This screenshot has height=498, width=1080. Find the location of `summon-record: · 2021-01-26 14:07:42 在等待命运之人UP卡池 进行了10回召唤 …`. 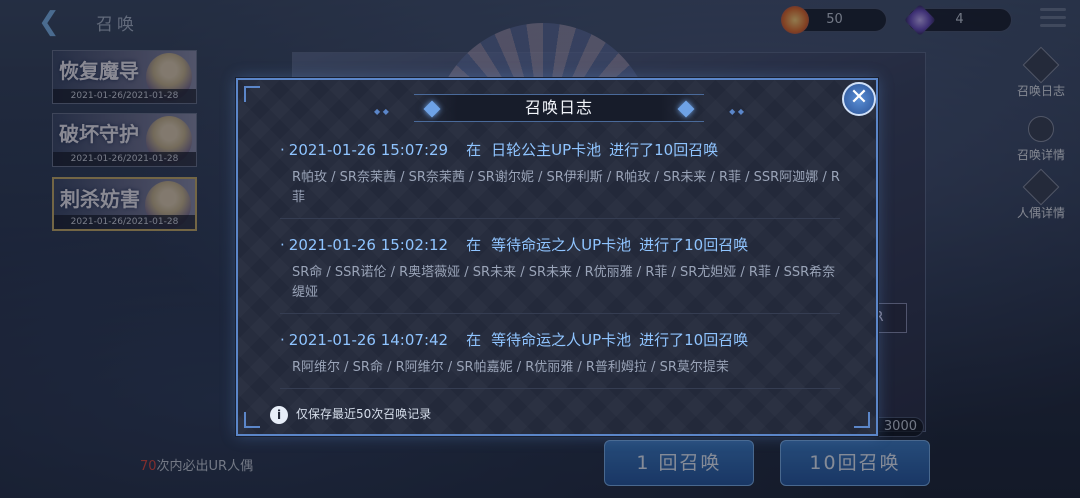

summon-record: · 2021-01-26 14:07:42 在等待命运之人UP卡池 进行了10回召唤 … is located at coordinates (560, 358).